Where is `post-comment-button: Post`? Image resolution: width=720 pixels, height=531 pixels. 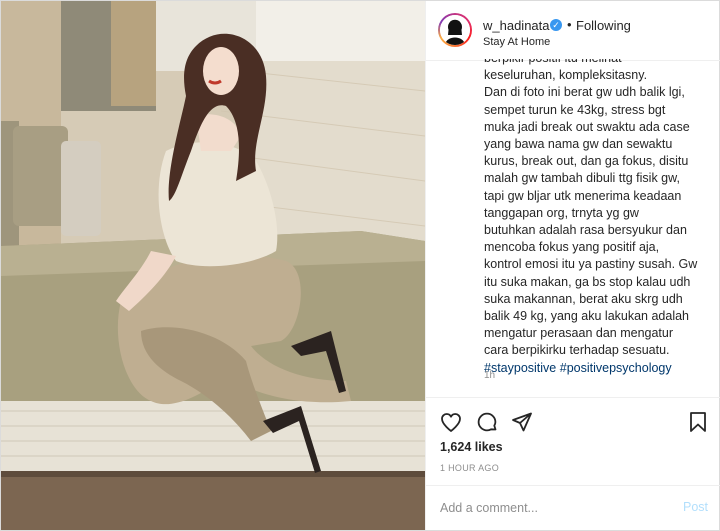
post-comment-button: Post is located at coordinates (695, 507).